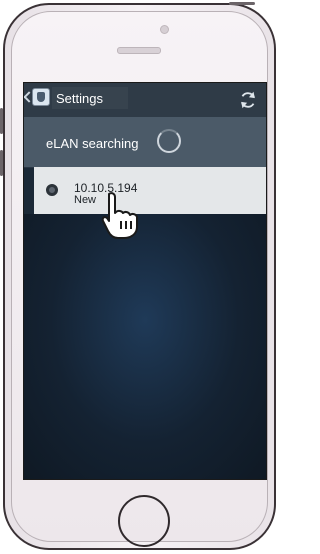 This screenshot has width=320, height=554. What do you see at coordinates (248, 100) in the screenshot?
I see `refresh-icon` at bounding box center [248, 100].